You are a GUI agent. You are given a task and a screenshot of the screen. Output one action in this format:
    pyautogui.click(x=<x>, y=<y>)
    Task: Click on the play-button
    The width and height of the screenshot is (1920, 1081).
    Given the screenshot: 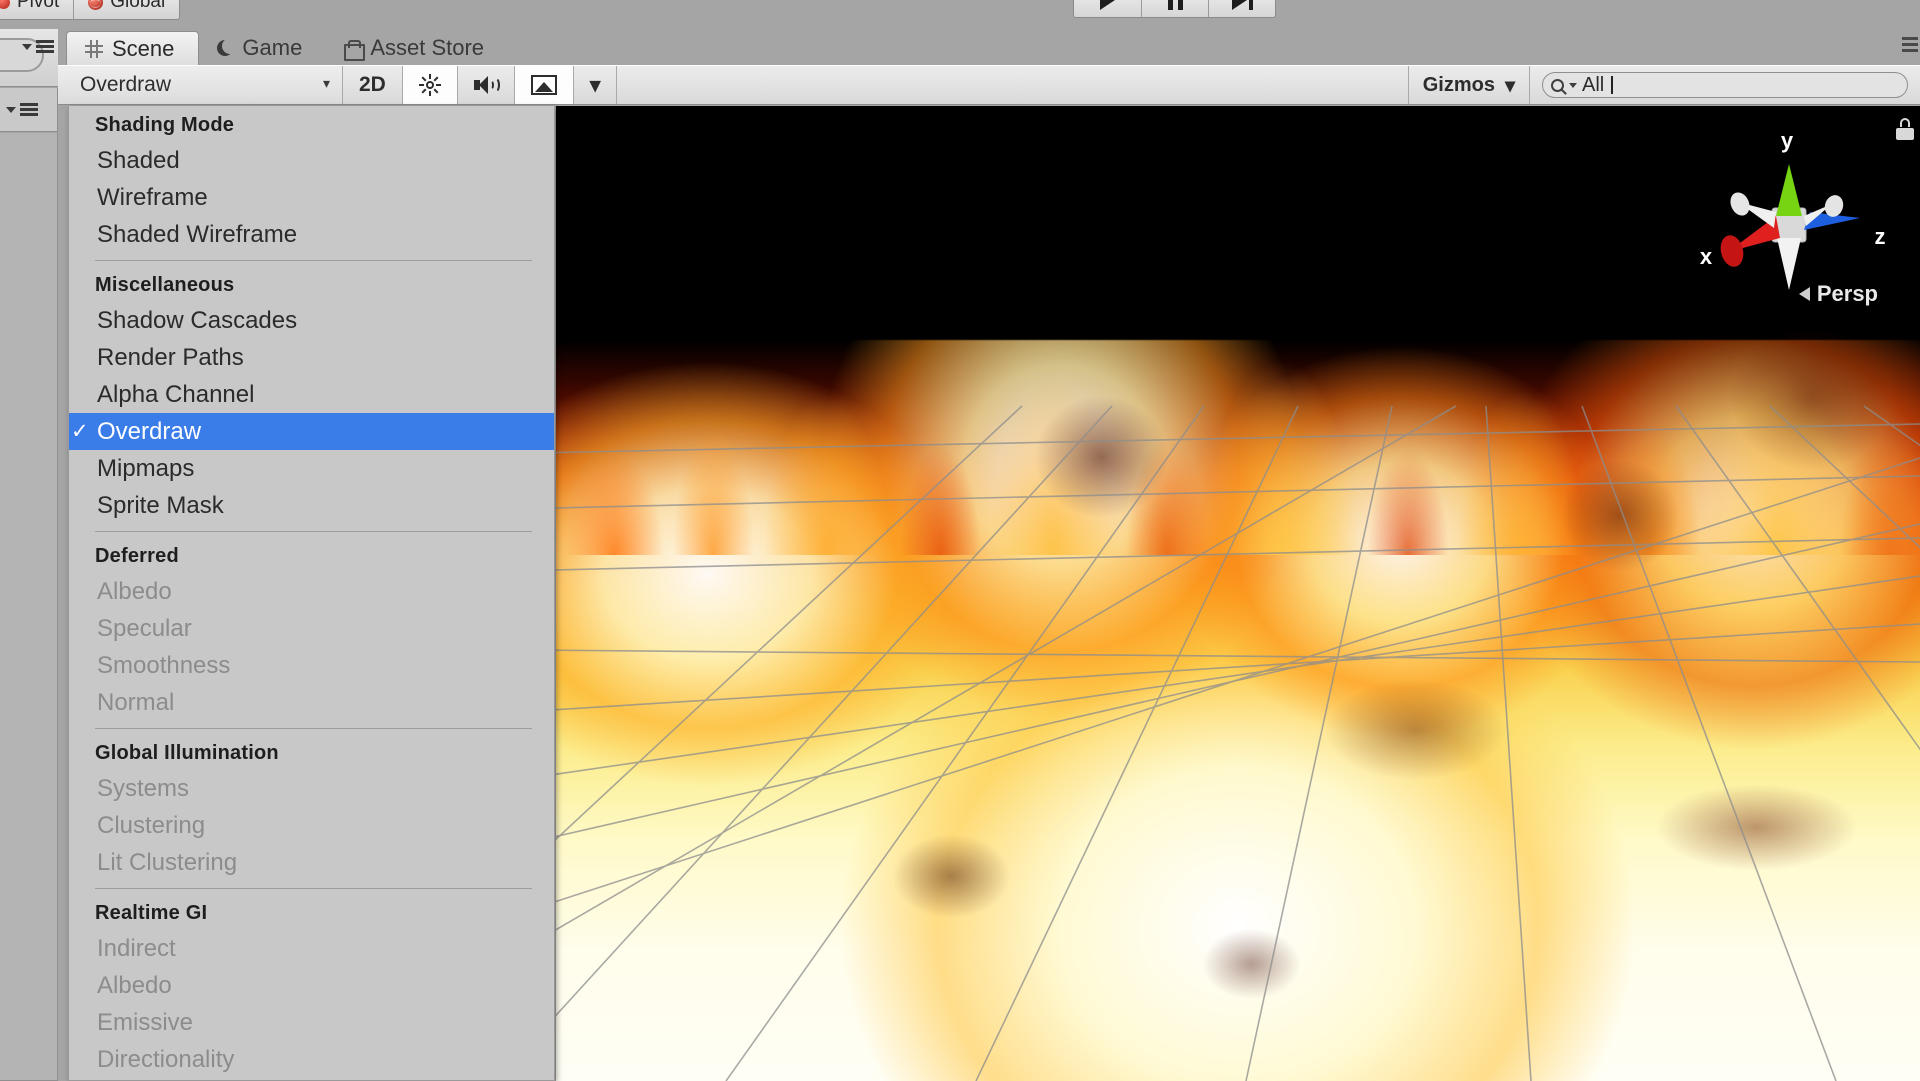 What is the action you would take?
    pyautogui.click(x=1107, y=8)
    